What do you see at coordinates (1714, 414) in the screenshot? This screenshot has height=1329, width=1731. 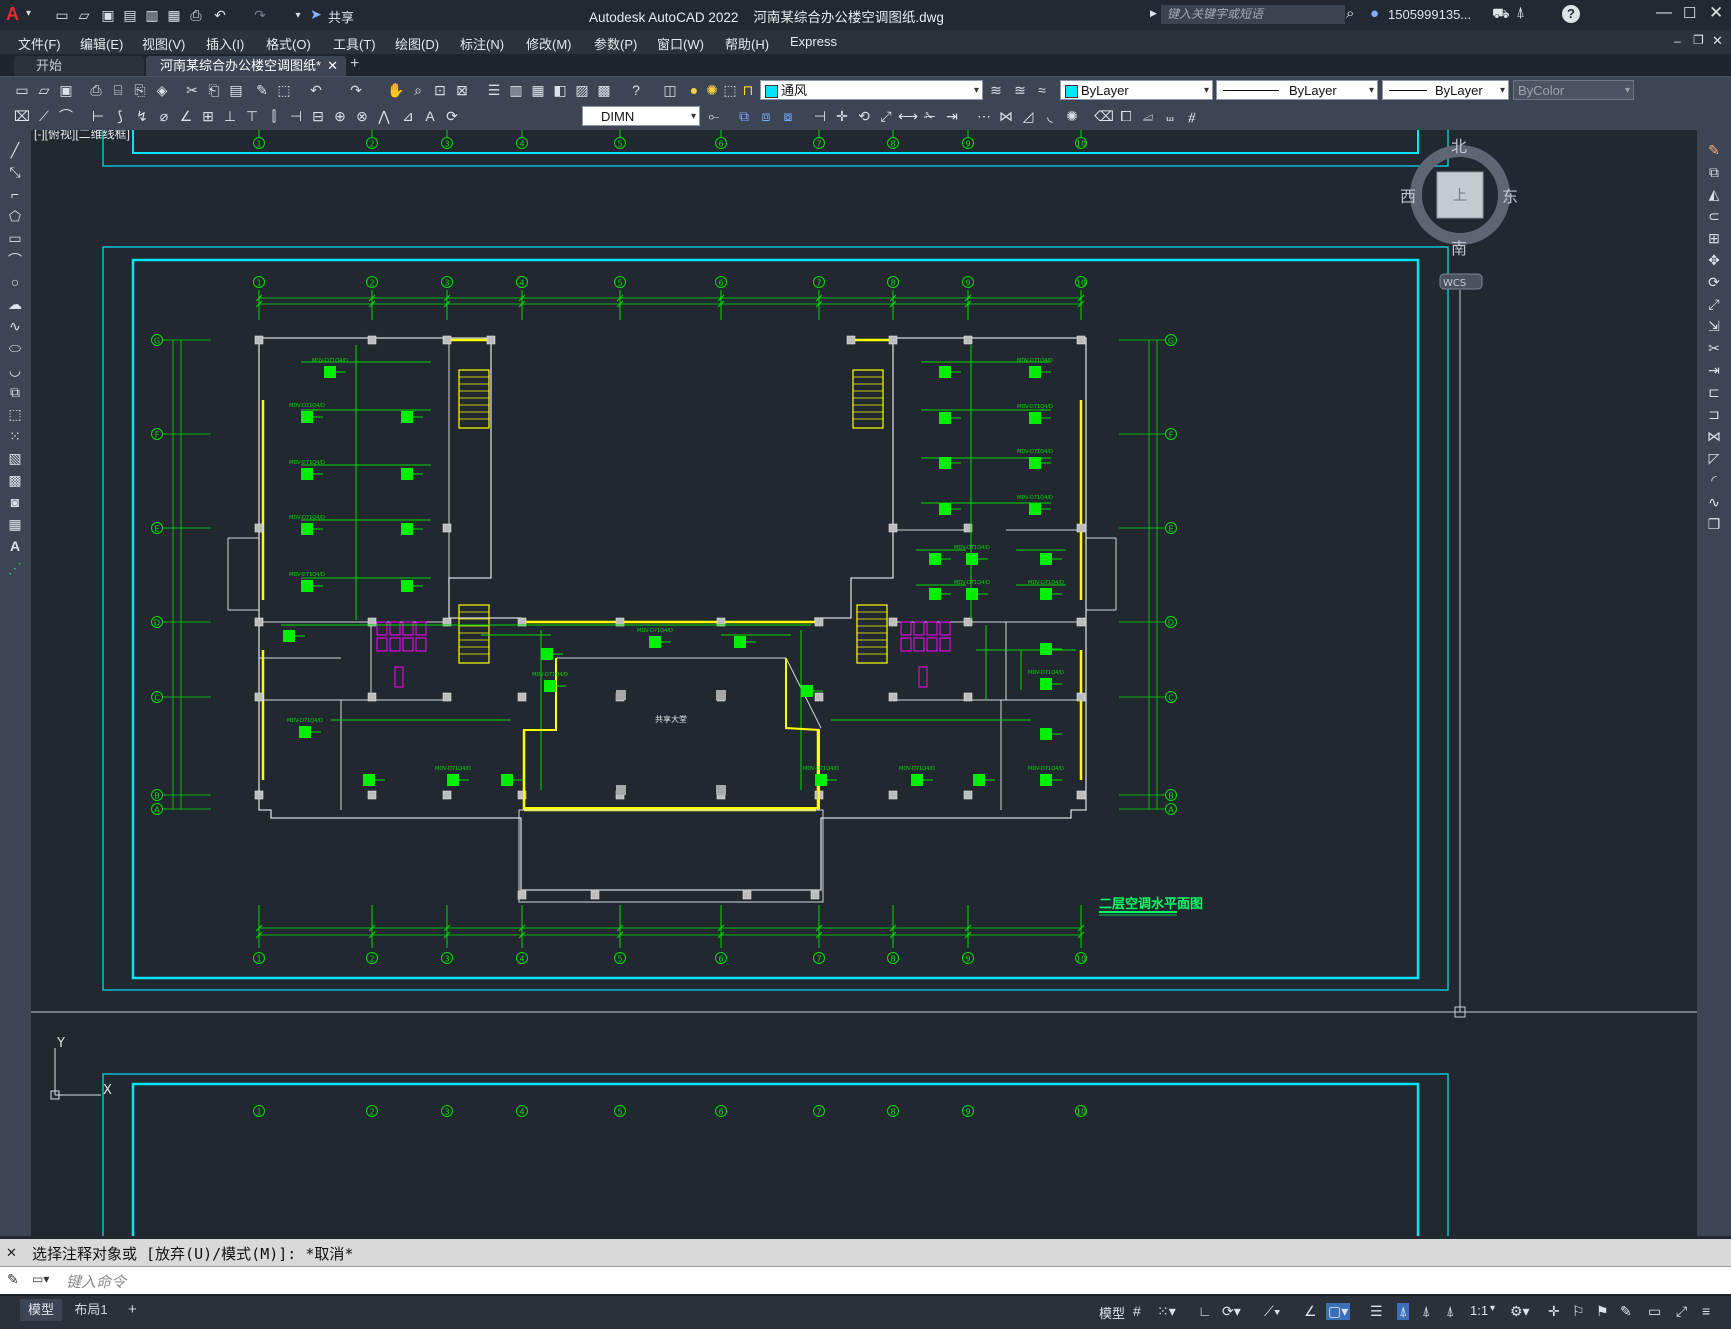 I see `break-icon: ⊐` at bounding box center [1714, 414].